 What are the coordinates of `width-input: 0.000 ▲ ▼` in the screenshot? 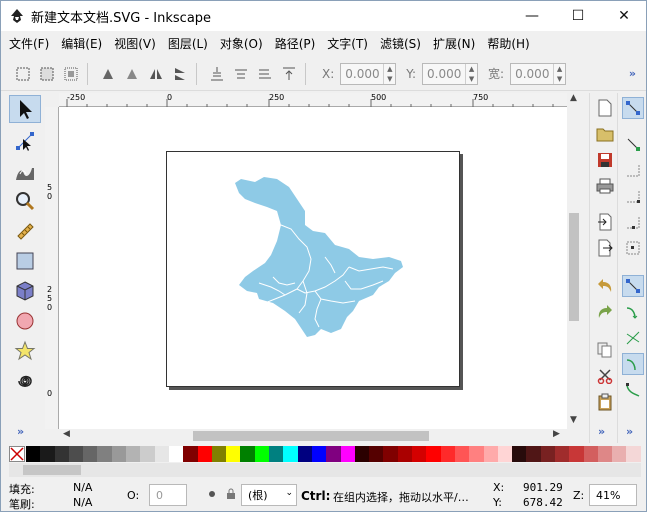 It's located at (538, 73).